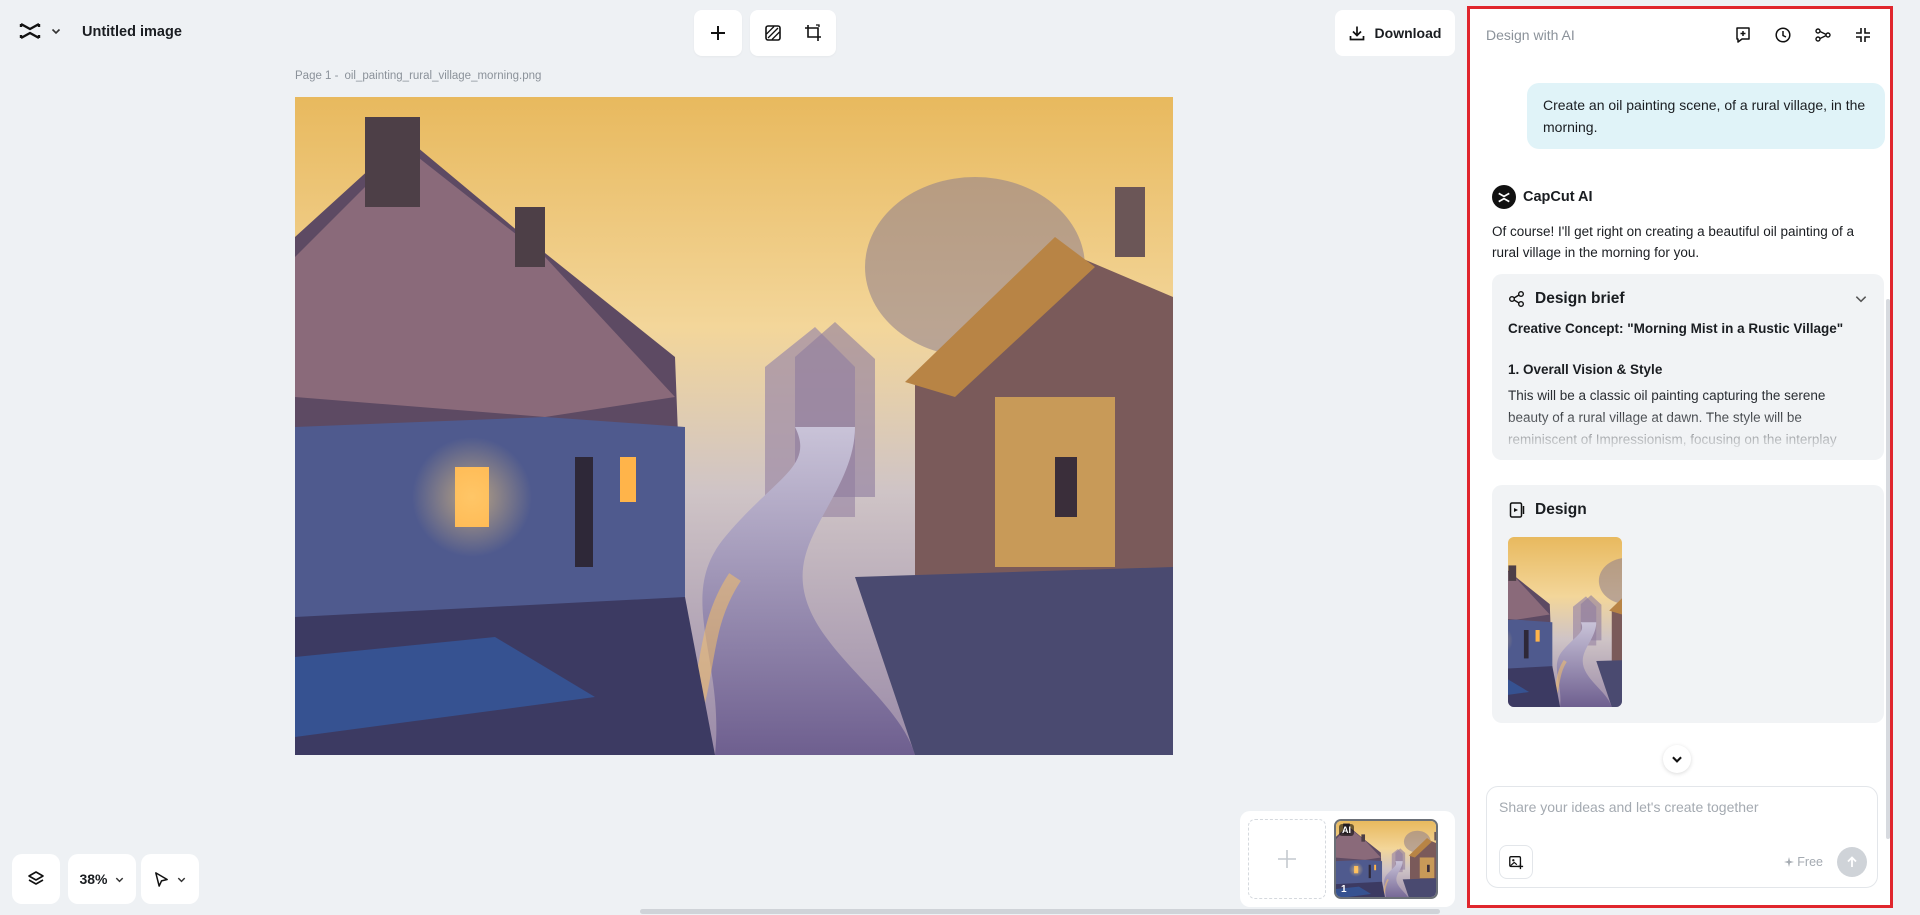  I want to click on add-page-button, so click(1287, 859).